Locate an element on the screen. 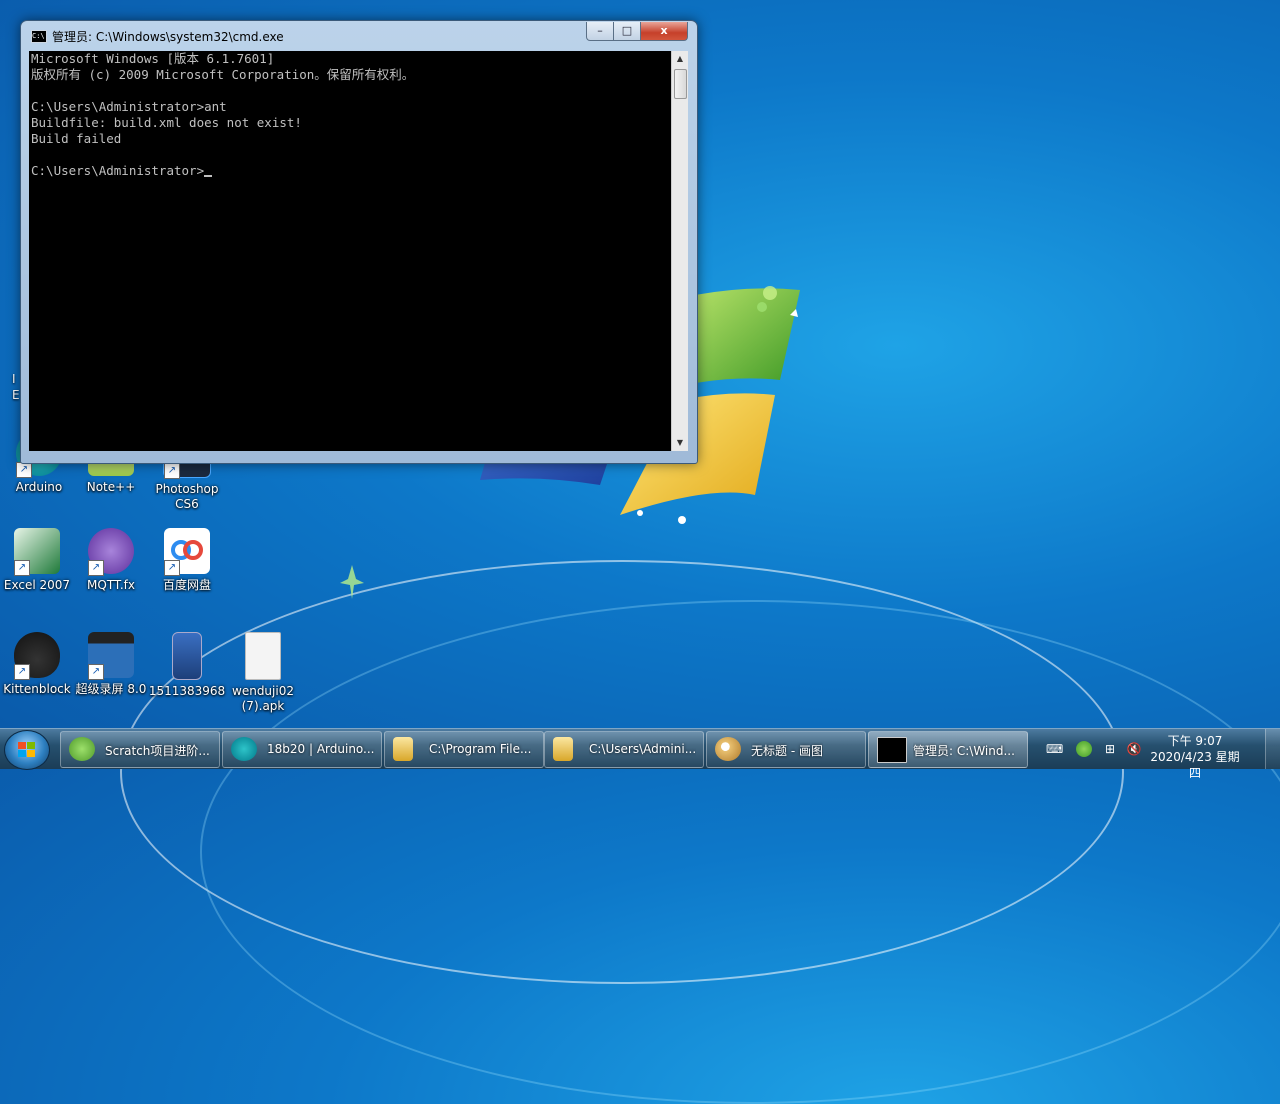 Image resolution: width=1280 pixels, height=1104 pixels. desktop-icon-excel: ↗ Excel 2007 is located at coordinates (38, 560).